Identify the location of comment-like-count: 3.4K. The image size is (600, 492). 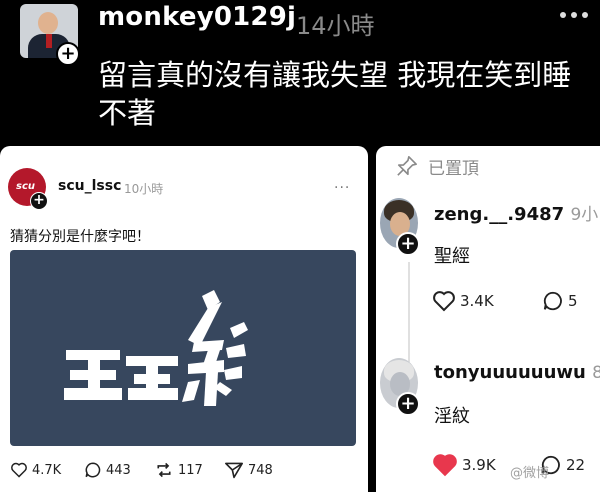
(477, 301).